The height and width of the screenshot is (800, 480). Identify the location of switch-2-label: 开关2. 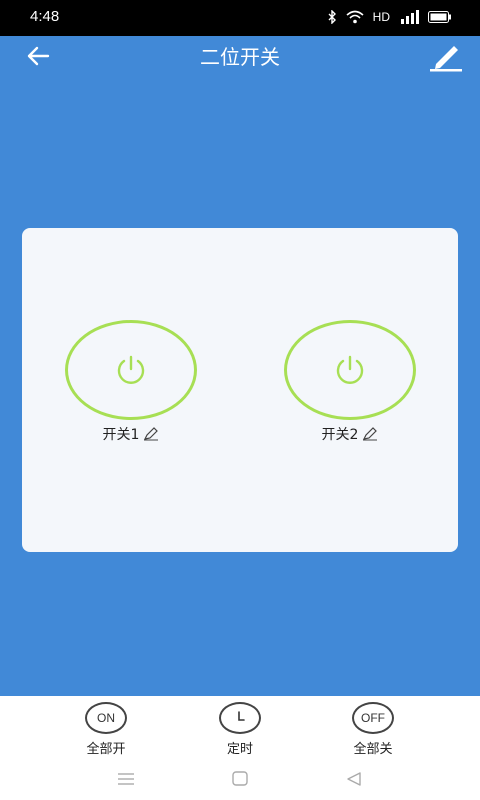
(340, 435).